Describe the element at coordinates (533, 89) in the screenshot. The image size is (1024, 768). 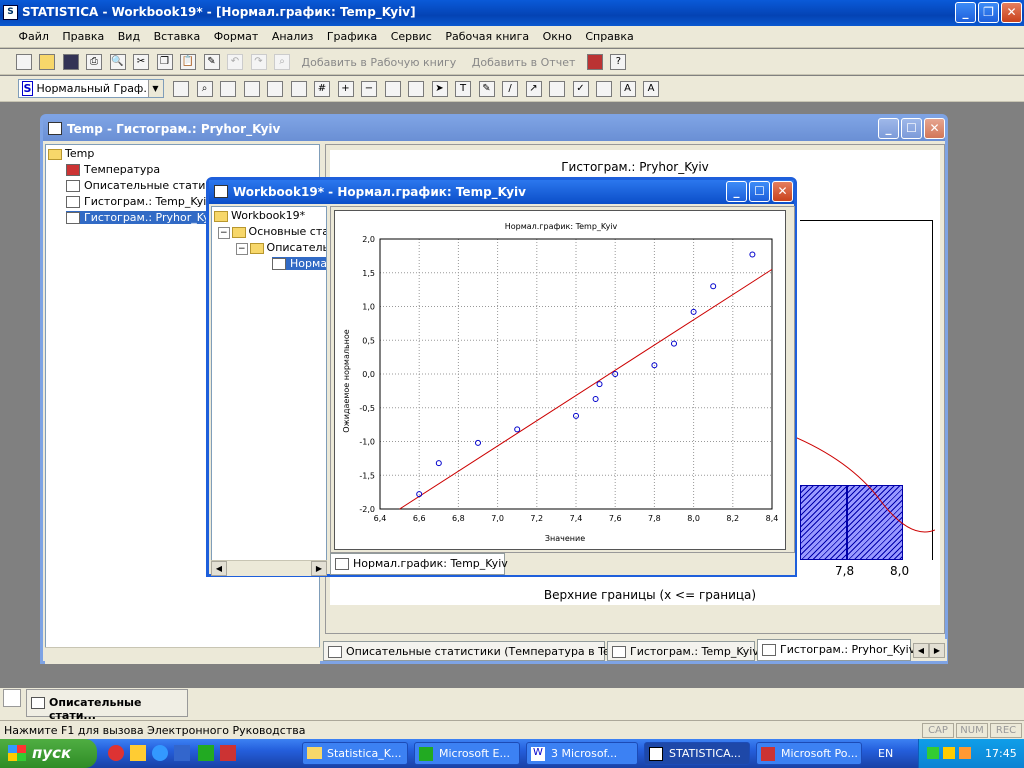
I see `draw-arrow-icon: ↗` at that location.